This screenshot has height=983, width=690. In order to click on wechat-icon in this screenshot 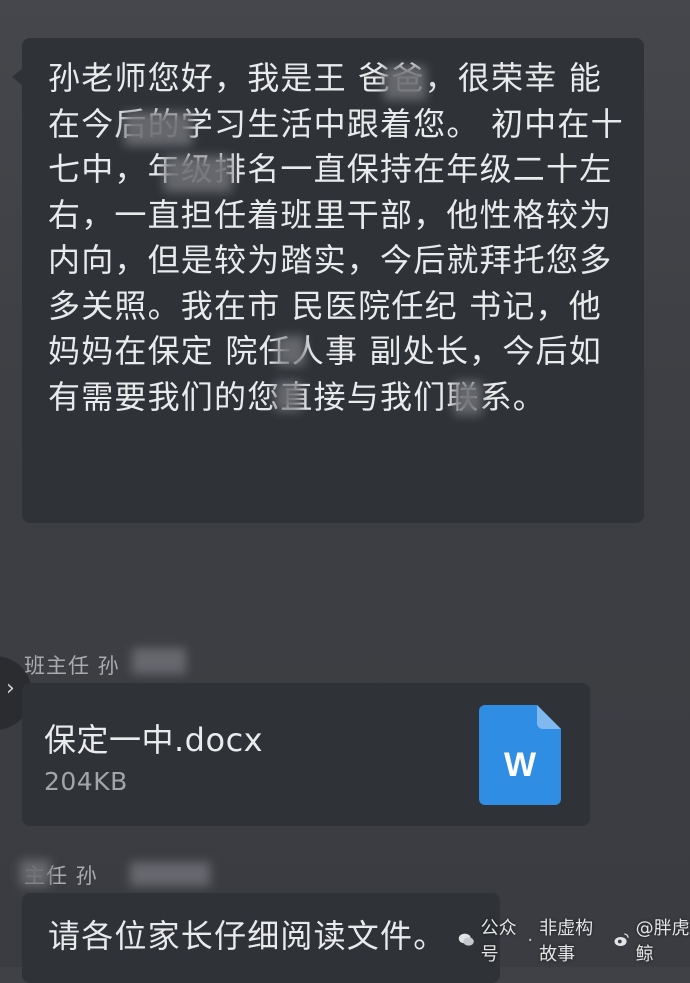, I will do `click(466, 939)`.